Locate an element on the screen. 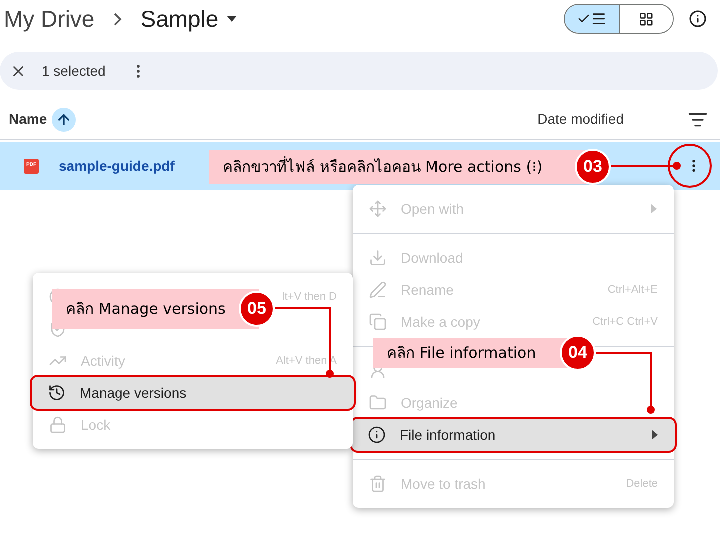 The width and height of the screenshot is (720, 540). list-view-button is located at coordinates (592, 19).